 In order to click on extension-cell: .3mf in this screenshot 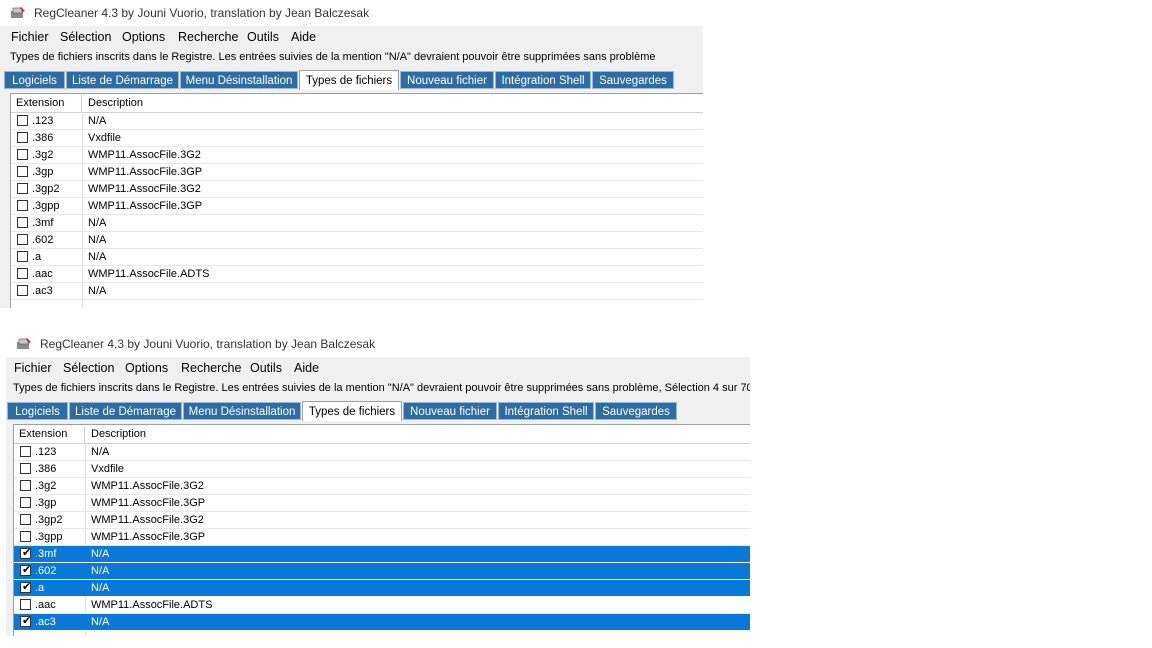, I will do `click(43, 223)`.